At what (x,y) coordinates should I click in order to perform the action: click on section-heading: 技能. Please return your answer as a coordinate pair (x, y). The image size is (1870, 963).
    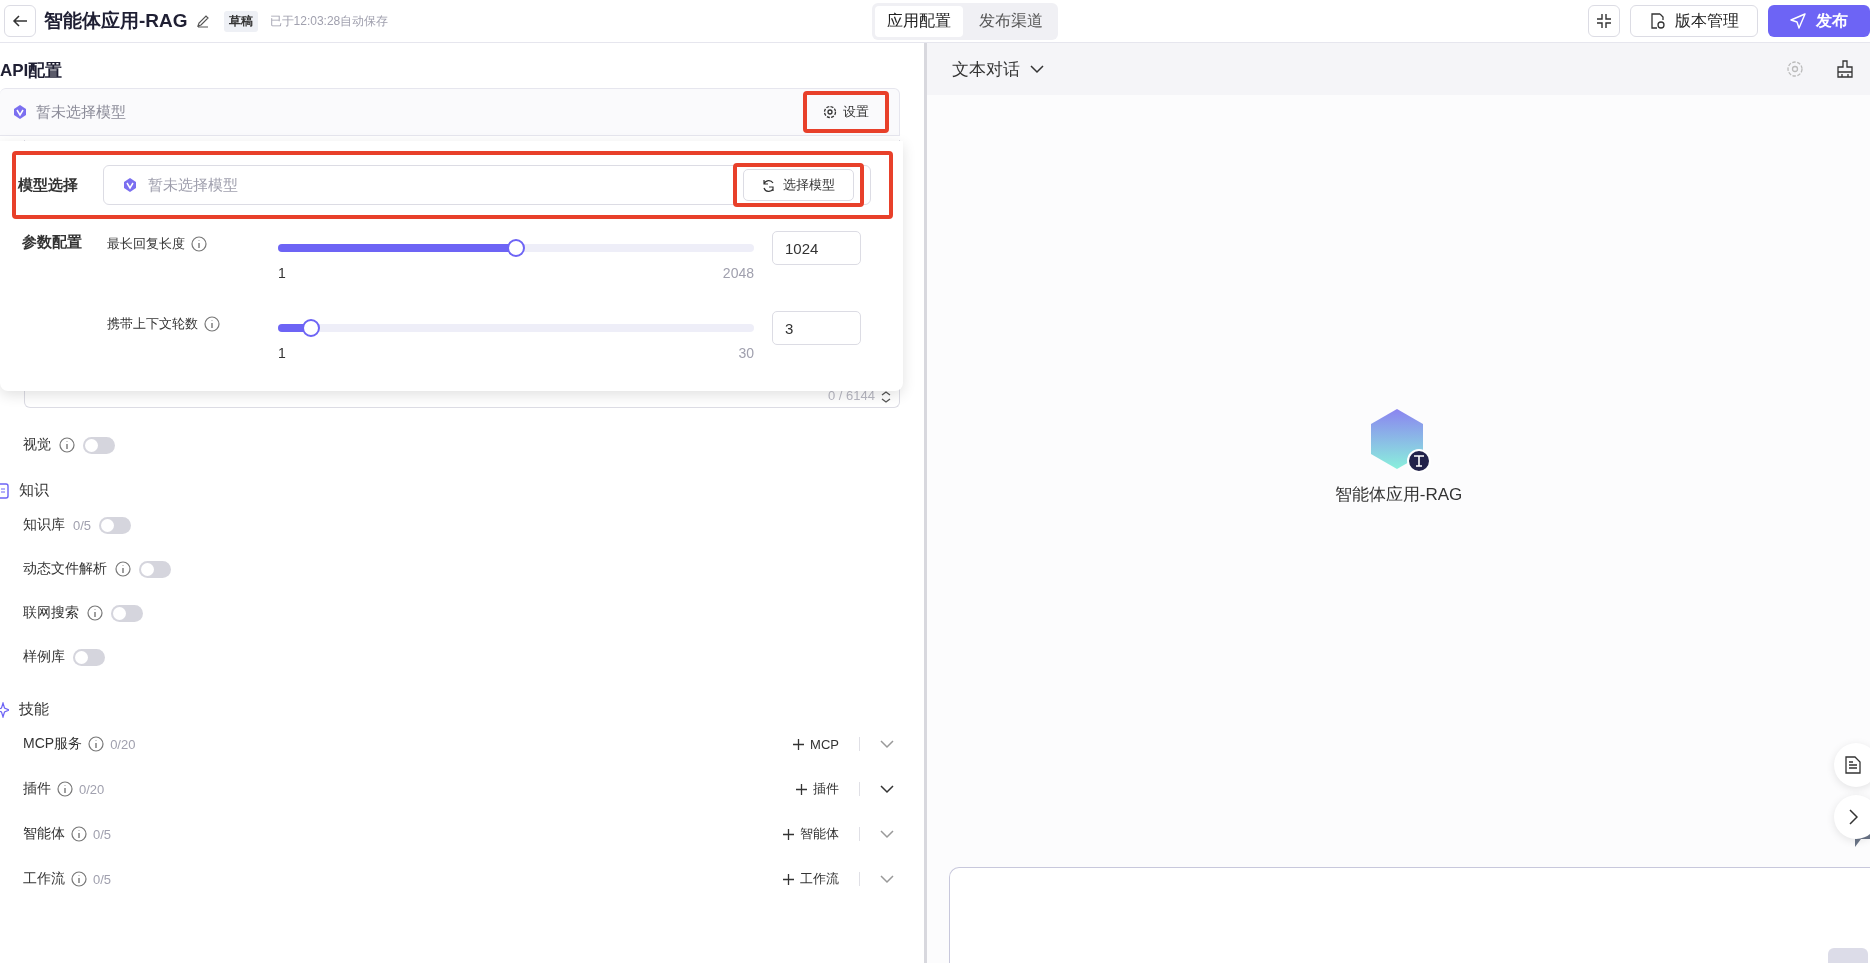
    Looking at the image, I should click on (34, 709).